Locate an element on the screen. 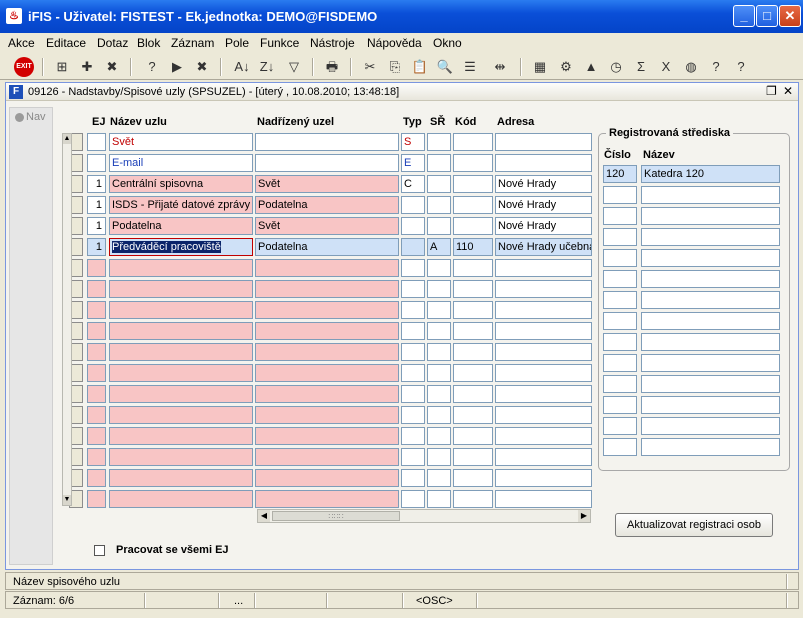  find-icon: 🔍 is located at coordinates (445, 67).